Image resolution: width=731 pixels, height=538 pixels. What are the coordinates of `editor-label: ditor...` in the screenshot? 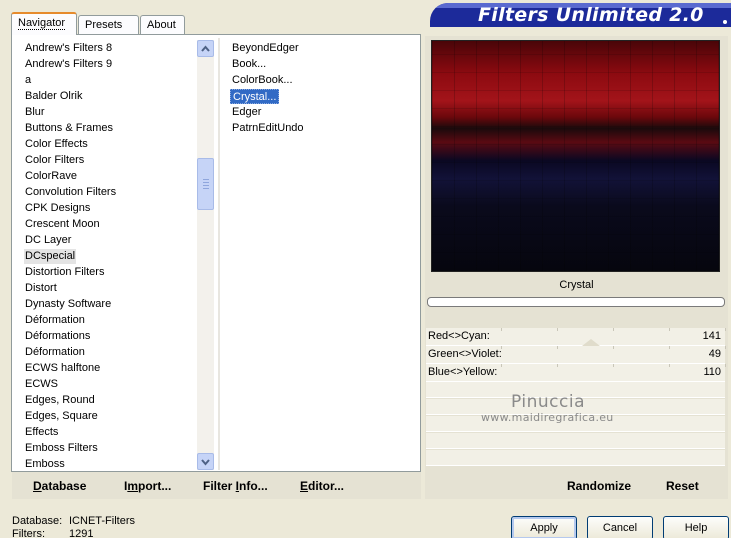 It's located at (326, 486).